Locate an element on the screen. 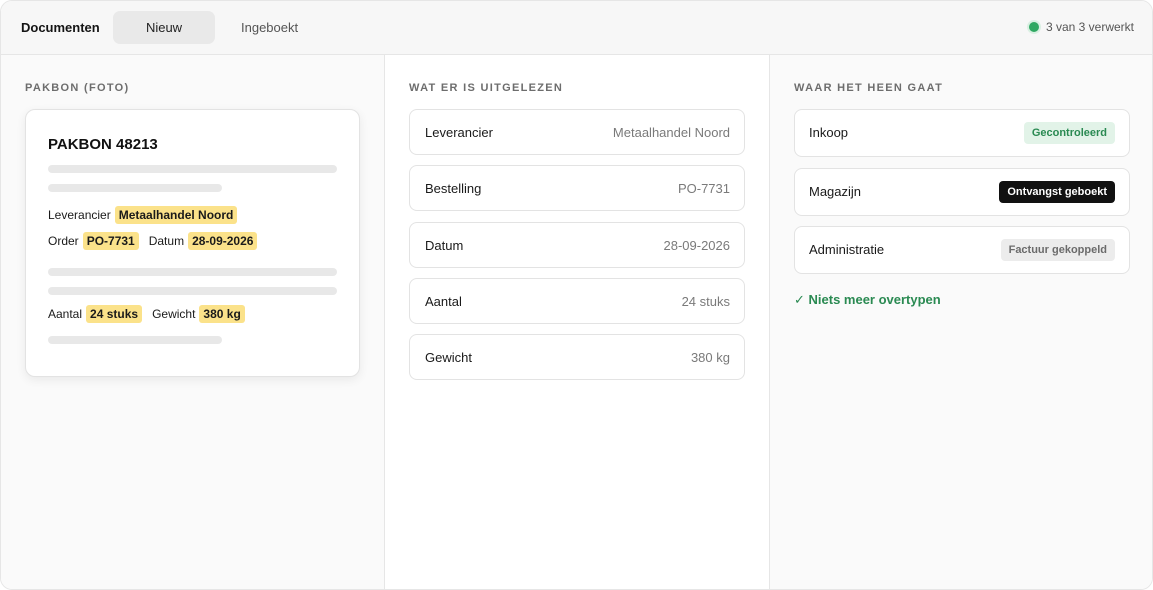 Image resolution: width=1153 pixels, height=590 pixels. photo-heading: PAKBON (FOTO) is located at coordinates (77, 88).